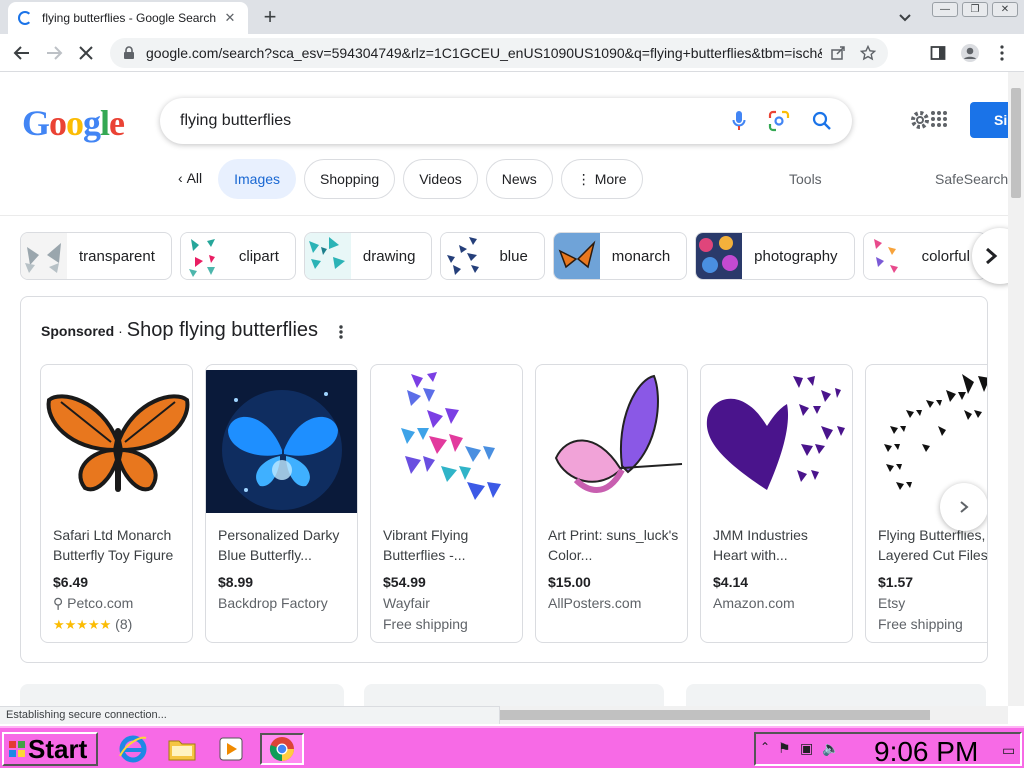 The width and height of the screenshot is (1024, 768). Describe the element at coordinates (805, 179) in the screenshot. I see `tools-button: Tools` at that location.